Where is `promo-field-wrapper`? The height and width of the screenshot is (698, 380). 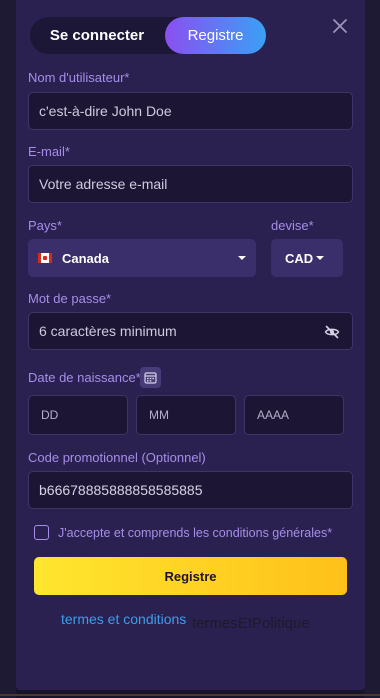
promo-field-wrapper is located at coordinates (190, 490).